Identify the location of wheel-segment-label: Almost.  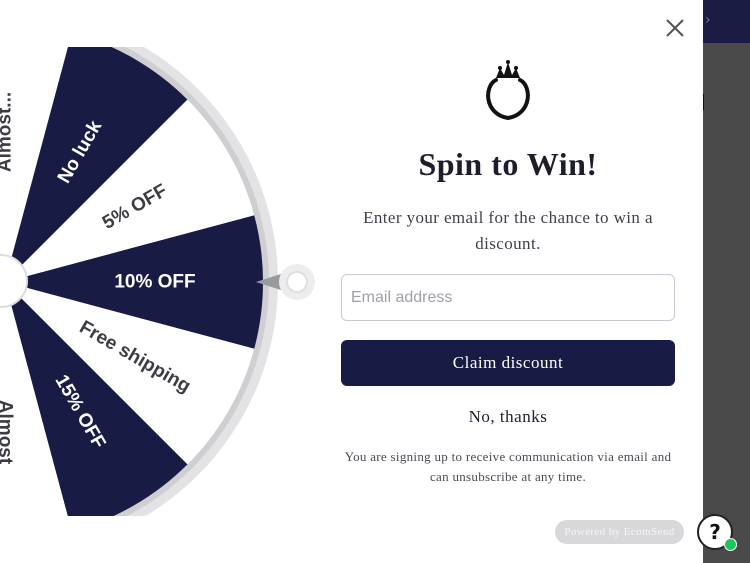
(8, 432).